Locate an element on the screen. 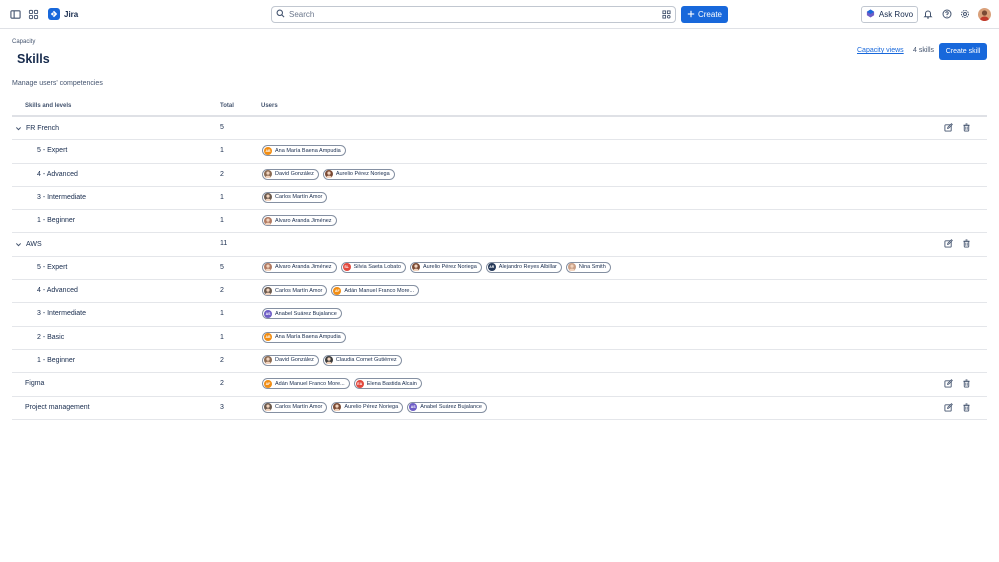 This screenshot has width=999, height=562. user-chip: SL Silvia Saeta Lobato is located at coordinates (373, 267).